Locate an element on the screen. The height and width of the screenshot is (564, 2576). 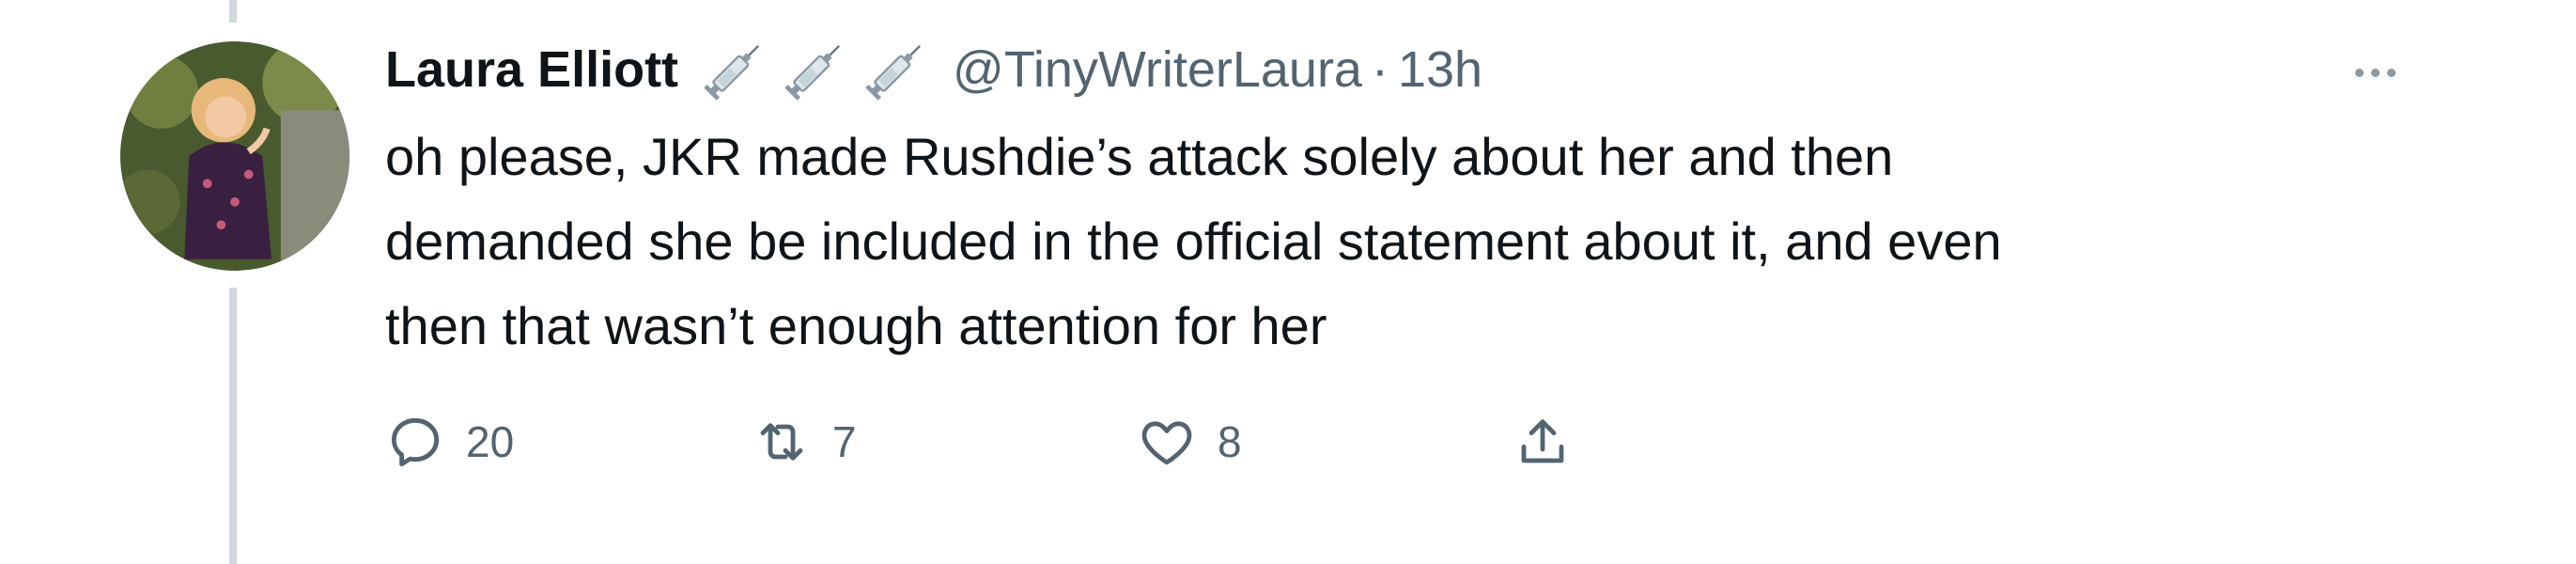
share-button is located at coordinates (1543, 441).